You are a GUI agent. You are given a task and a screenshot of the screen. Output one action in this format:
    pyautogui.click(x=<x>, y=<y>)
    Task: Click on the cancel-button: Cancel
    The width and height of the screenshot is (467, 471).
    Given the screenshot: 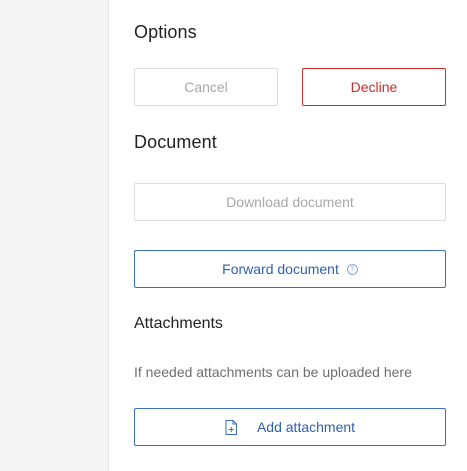 What is the action you would take?
    pyautogui.click(x=206, y=87)
    